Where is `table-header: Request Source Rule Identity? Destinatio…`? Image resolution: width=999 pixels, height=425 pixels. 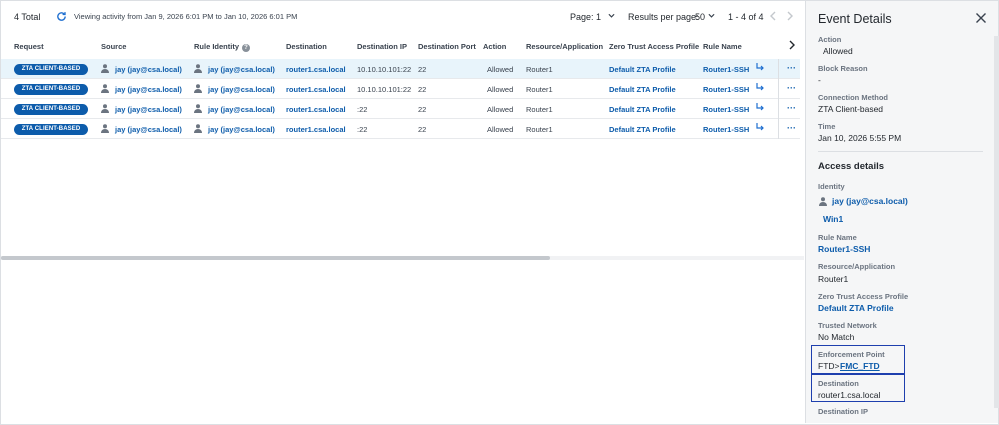
table-header: Request Source Rule Identity? Destinatio… is located at coordinates (402, 47).